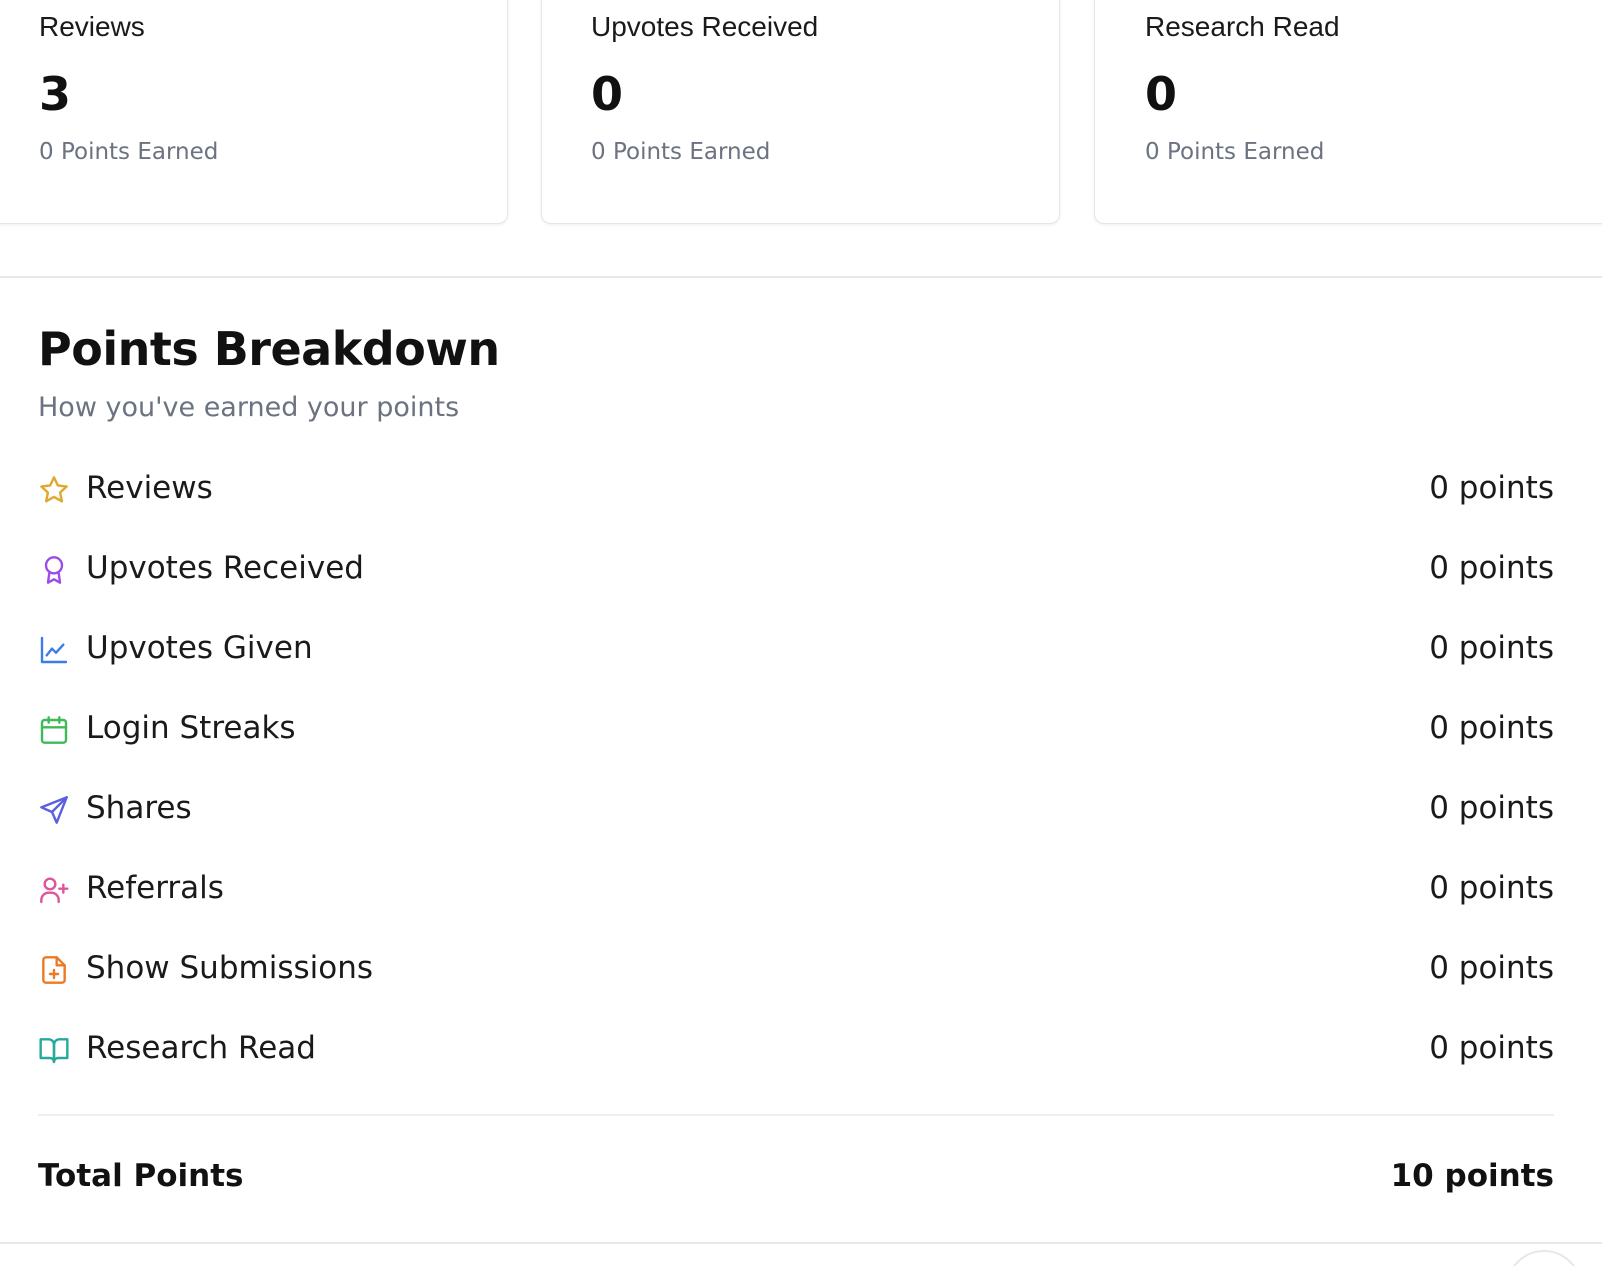 The height and width of the screenshot is (1266, 1602). Describe the element at coordinates (54, 890) in the screenshot. I see `user-plus-icon` at that location.